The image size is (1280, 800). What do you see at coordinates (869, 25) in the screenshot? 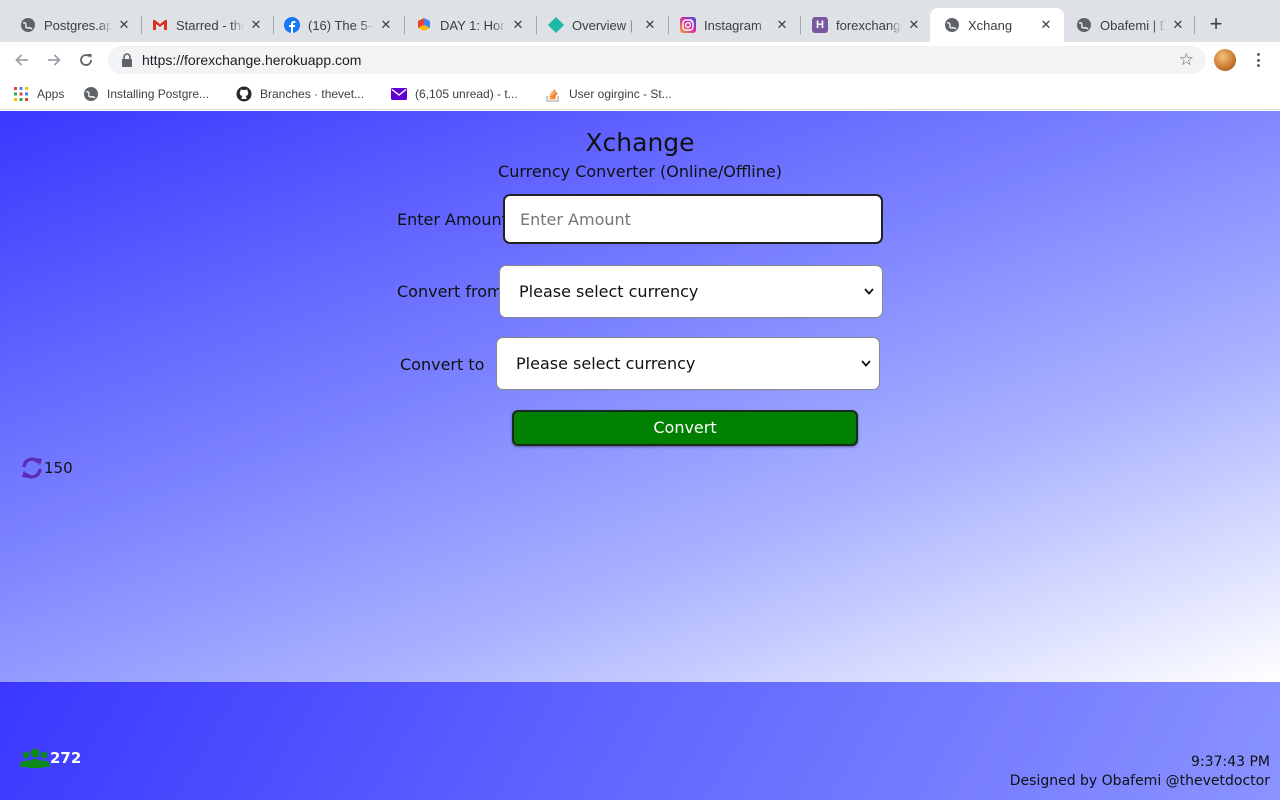
I see `tab-title: forexchange` at bounding box center [869, 25].